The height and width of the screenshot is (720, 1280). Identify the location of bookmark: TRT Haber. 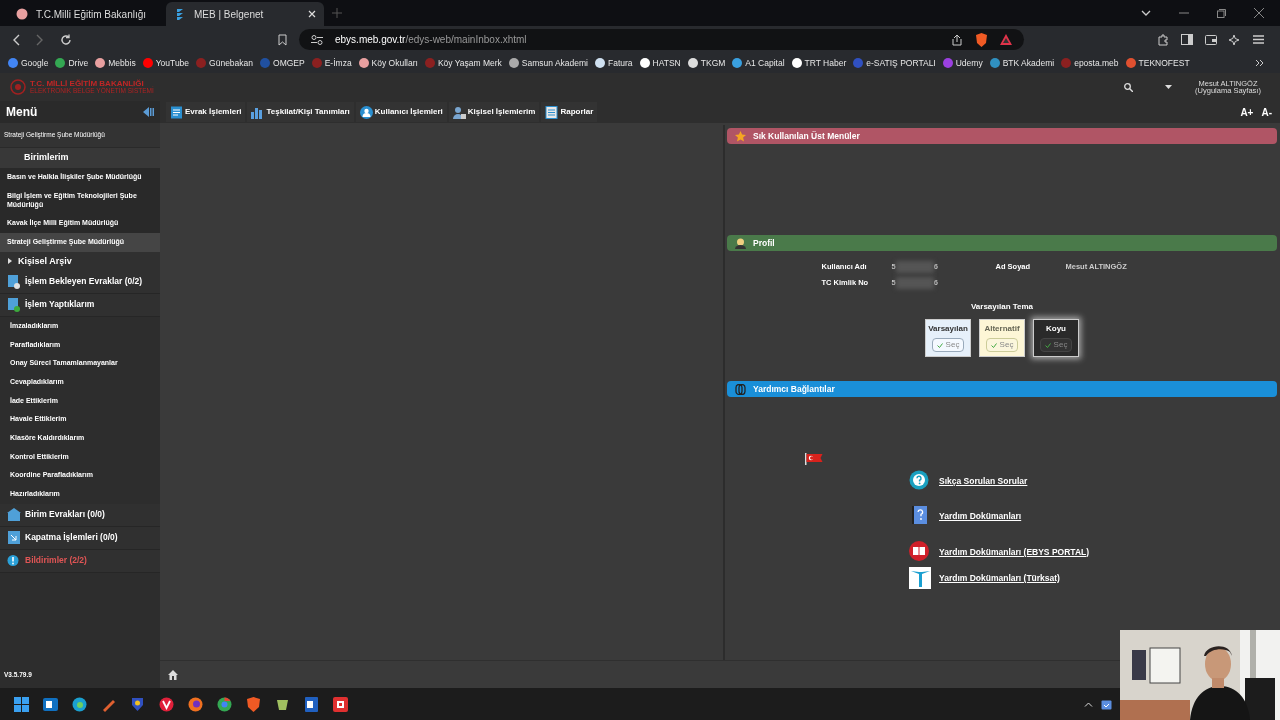
(819, 63).